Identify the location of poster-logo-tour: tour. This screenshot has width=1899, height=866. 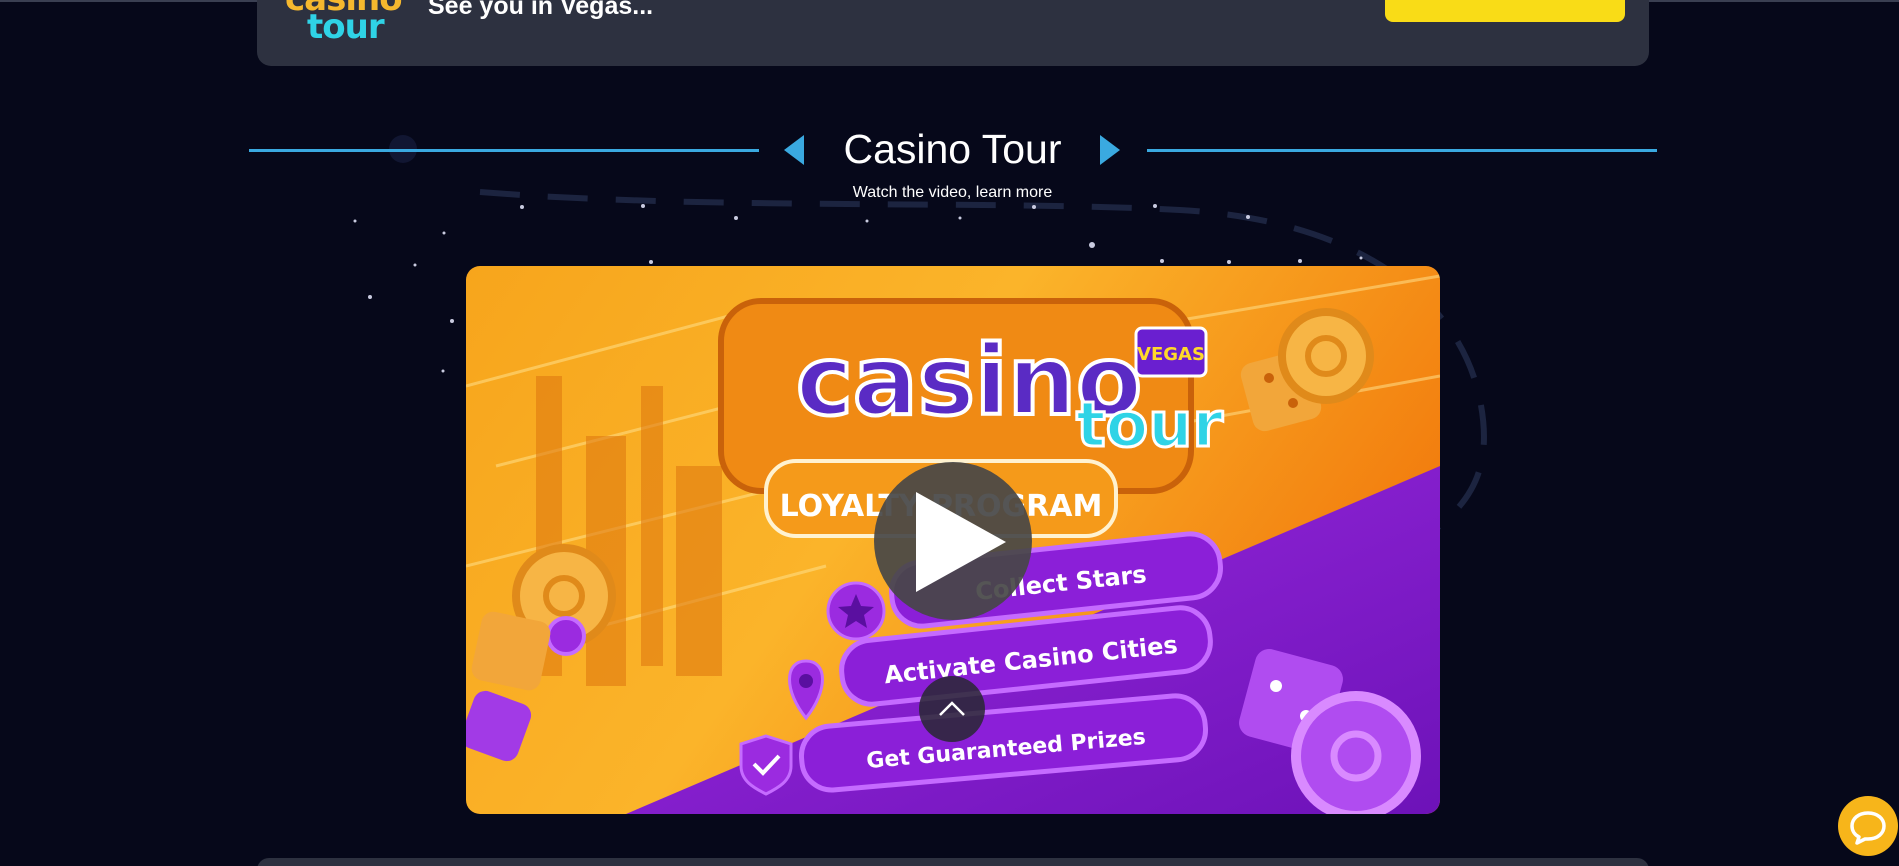
(1149, 424).